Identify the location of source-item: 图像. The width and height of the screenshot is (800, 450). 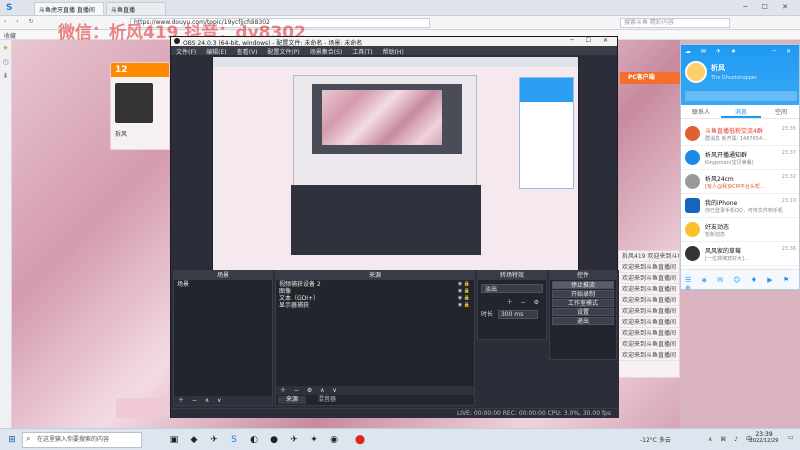
(375, 291).